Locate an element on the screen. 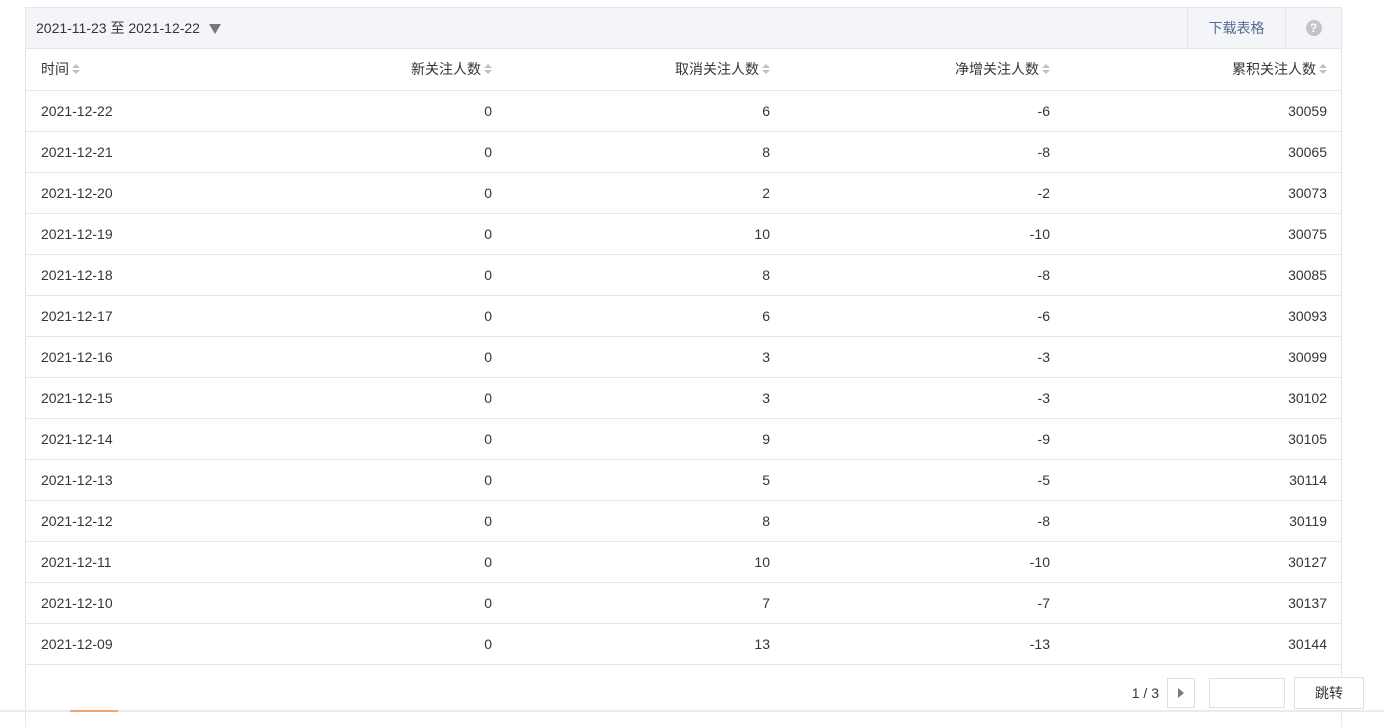  table-row: 2021-12-16 0 3 -3 30099 is located at coordinates (683, 357).